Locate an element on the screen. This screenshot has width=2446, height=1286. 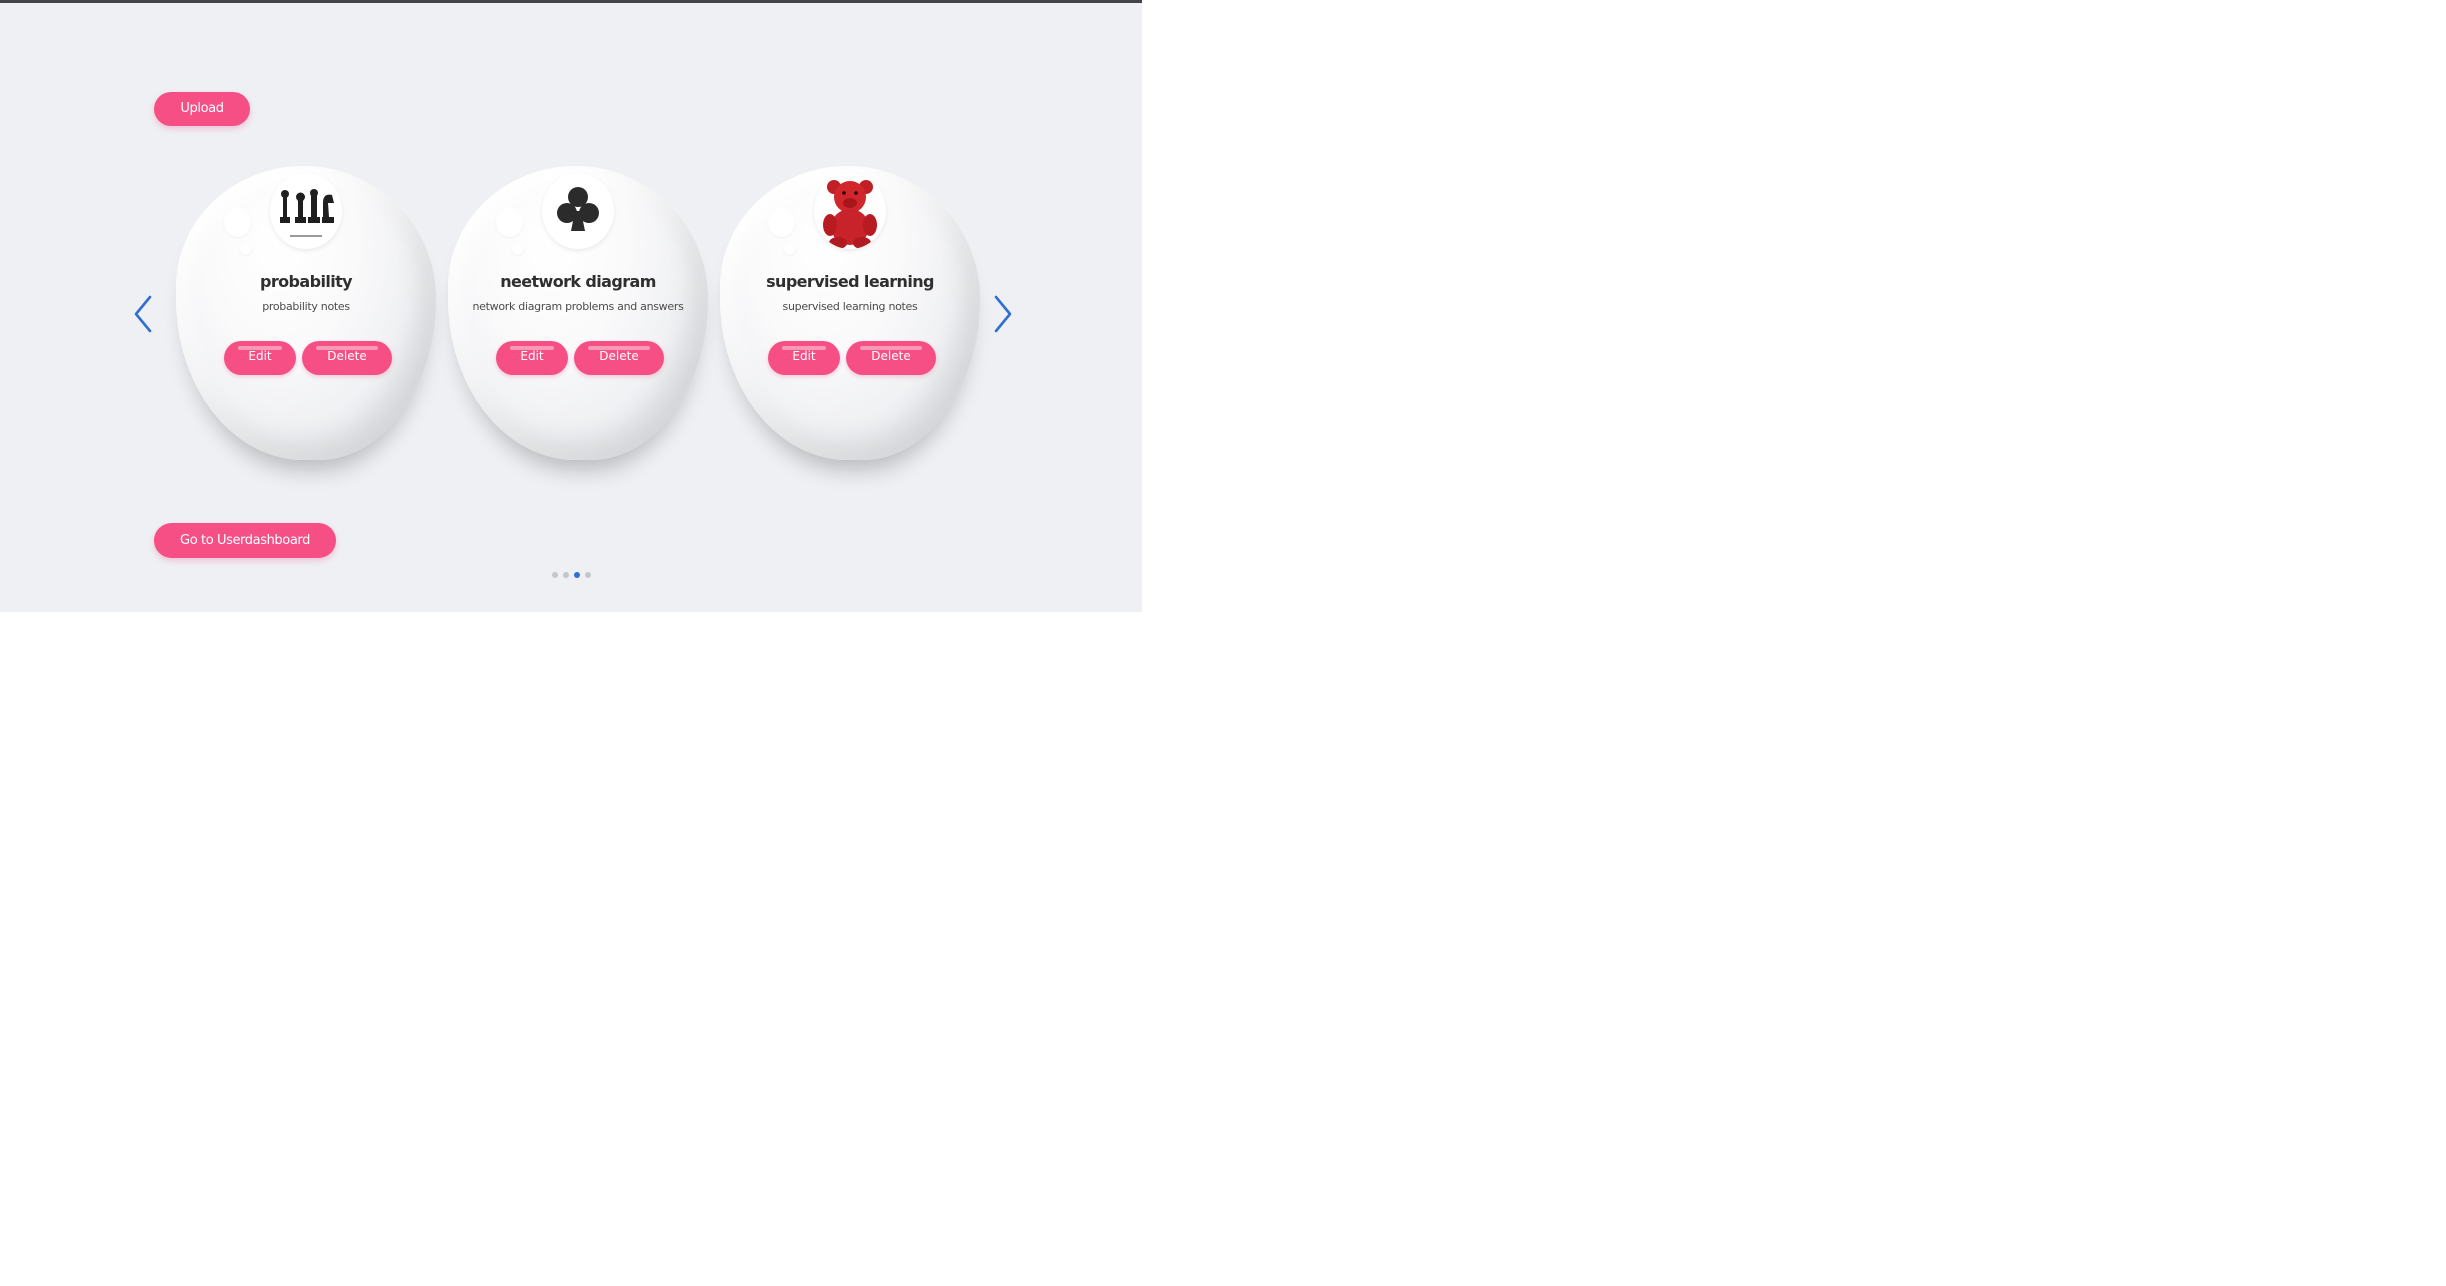
card-title: probability is located at coordinates (306, 281).